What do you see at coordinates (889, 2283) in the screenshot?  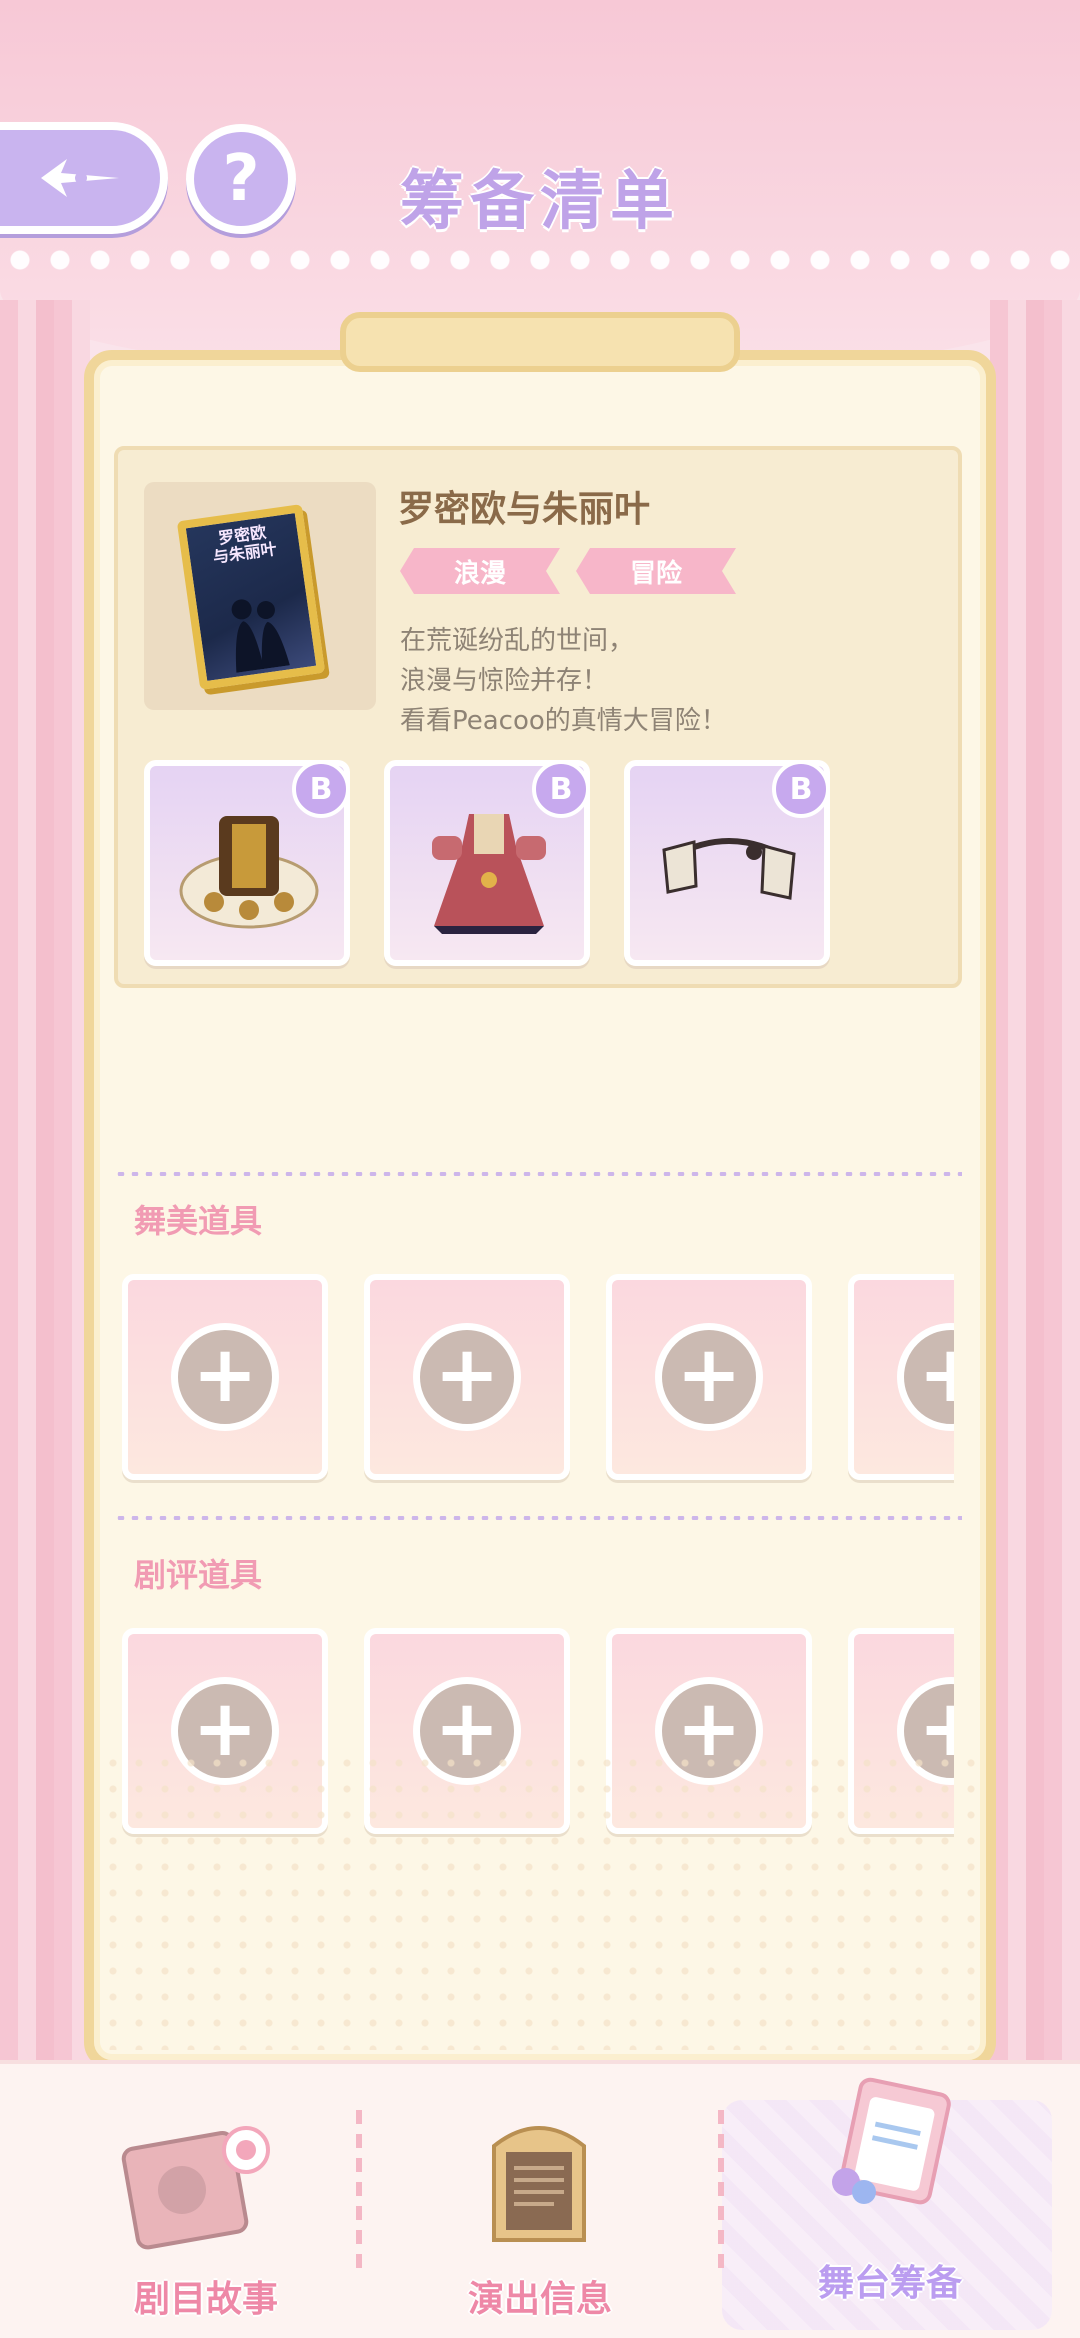 I see `nav-label: 舞台筹备` at bounding box center [889, 2283].